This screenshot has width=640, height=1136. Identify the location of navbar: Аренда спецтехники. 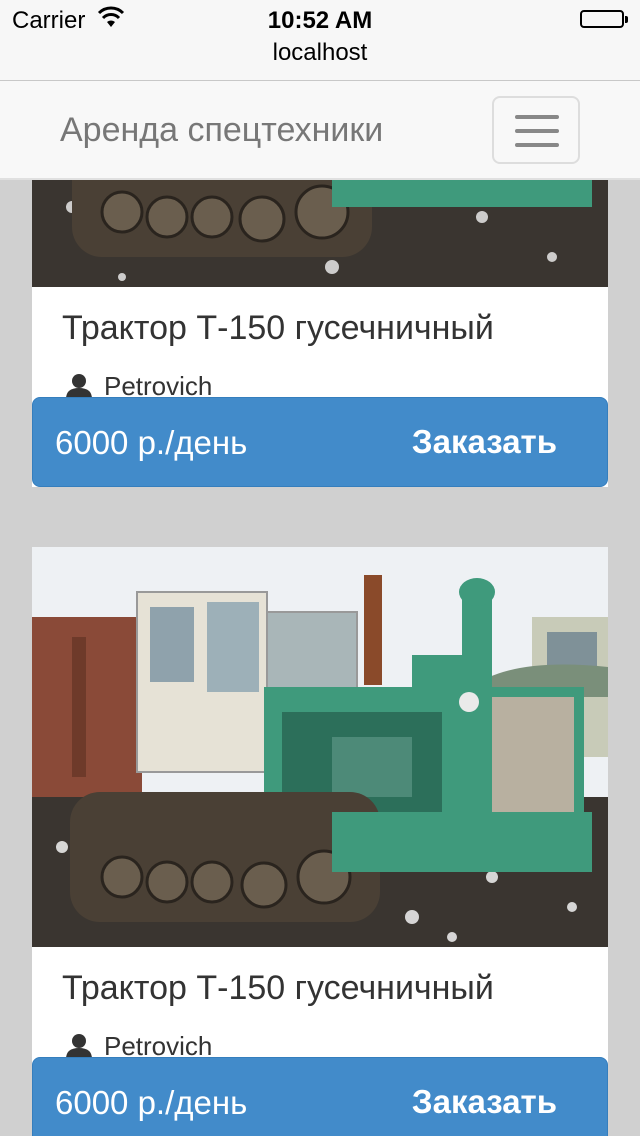
(320, 130).